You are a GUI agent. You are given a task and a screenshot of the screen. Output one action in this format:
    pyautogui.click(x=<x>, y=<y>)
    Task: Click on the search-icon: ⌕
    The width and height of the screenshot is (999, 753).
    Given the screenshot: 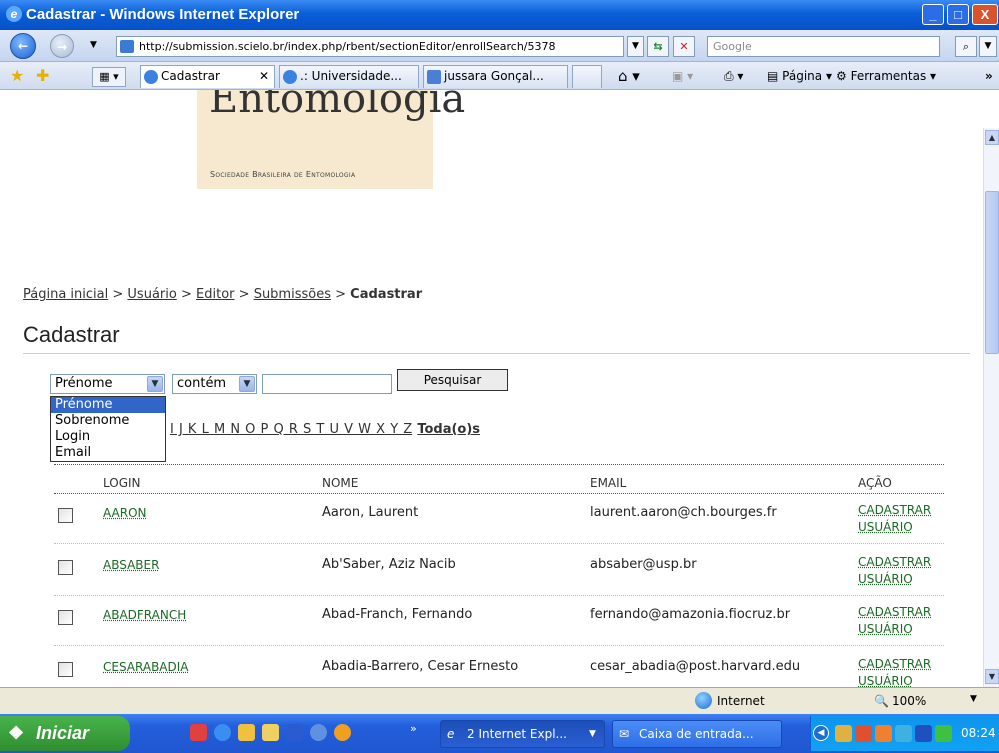 What is the action you would take?
    pyautogui.click(x=966, y=46)
    